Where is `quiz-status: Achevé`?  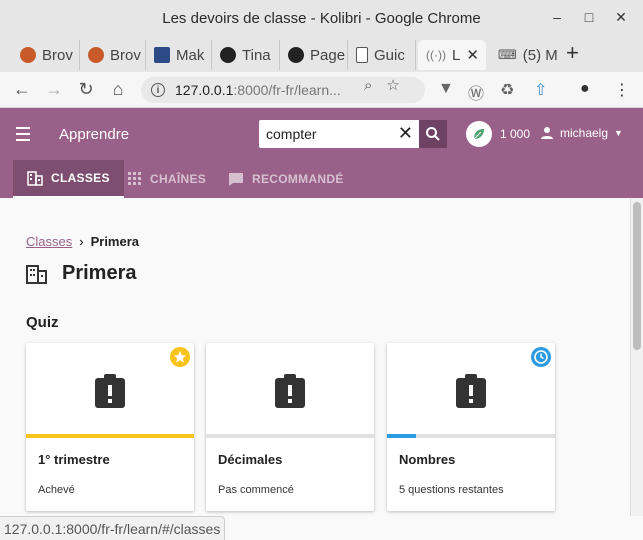
quiz-status: Achevé is located at coordinates (56, 490).